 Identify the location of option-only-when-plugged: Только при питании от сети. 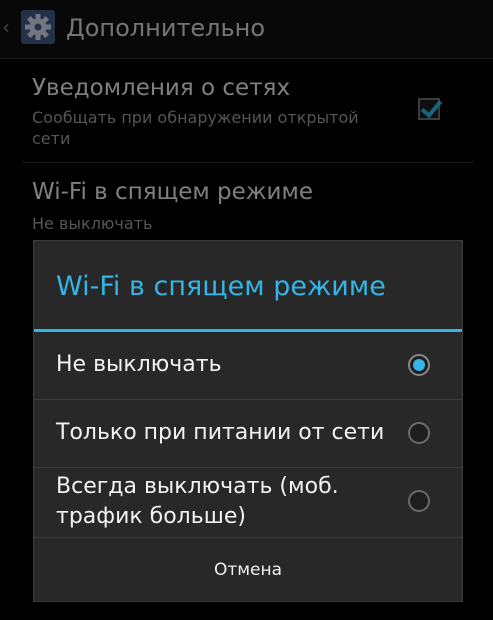
(248, 433).